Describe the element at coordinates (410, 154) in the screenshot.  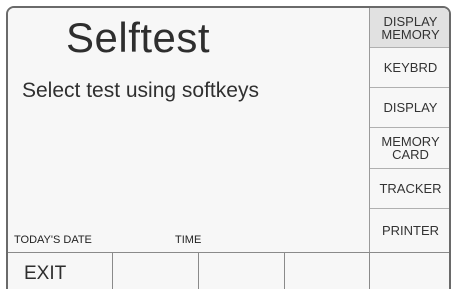
I see `softkey-label-line2: CARD` at that location.